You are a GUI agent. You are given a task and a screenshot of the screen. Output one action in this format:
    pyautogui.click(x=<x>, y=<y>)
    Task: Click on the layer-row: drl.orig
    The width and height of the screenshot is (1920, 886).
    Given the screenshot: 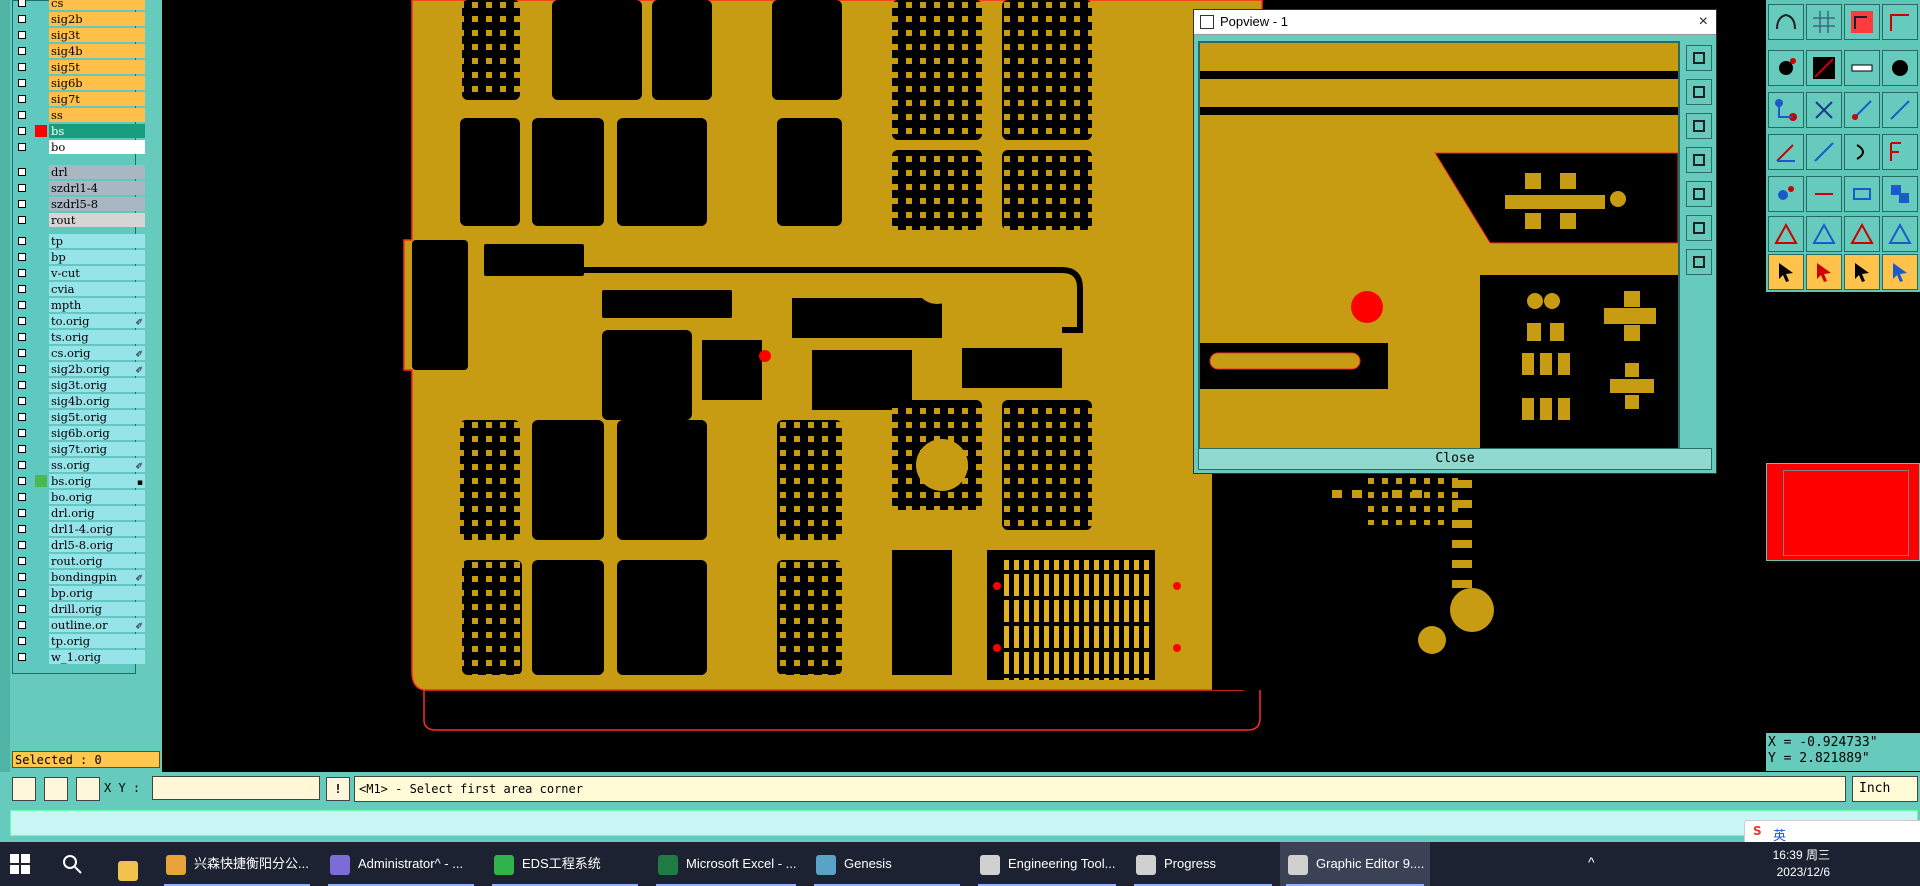 What is the action you would take?
    pyautogui.click(x=79, y=513)
    